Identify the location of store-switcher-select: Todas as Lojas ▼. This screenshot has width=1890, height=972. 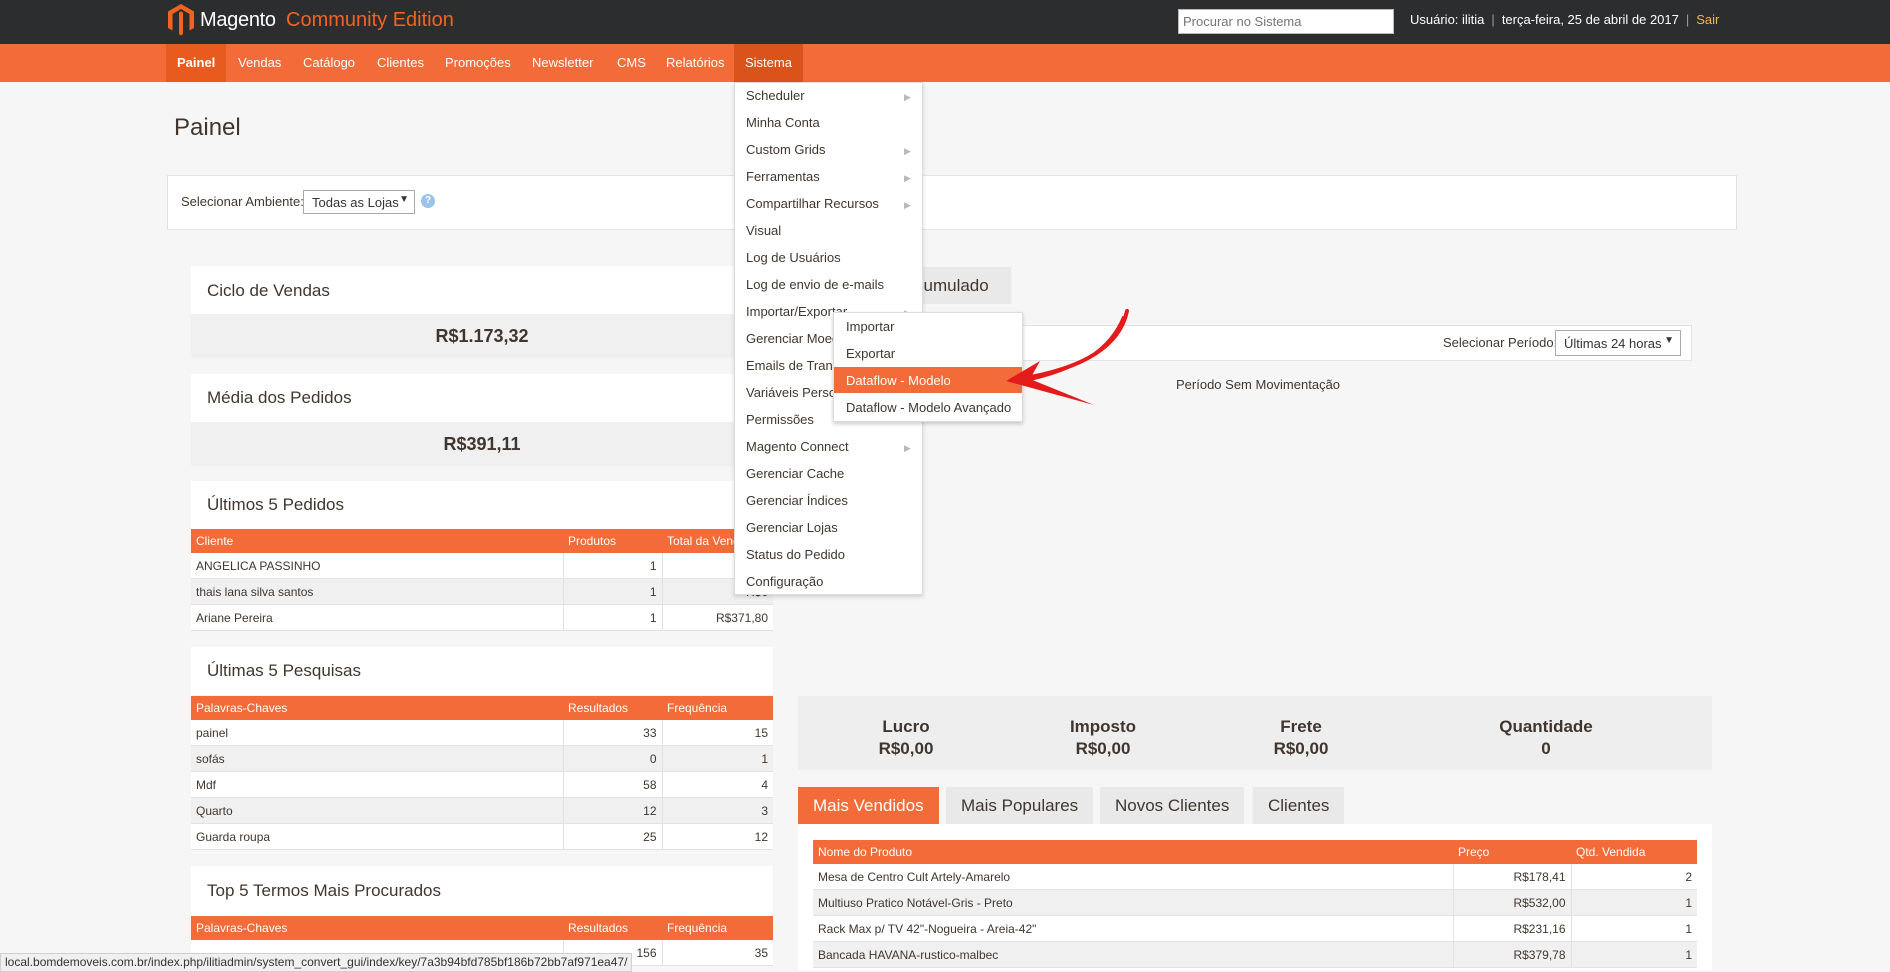
(359, 202).